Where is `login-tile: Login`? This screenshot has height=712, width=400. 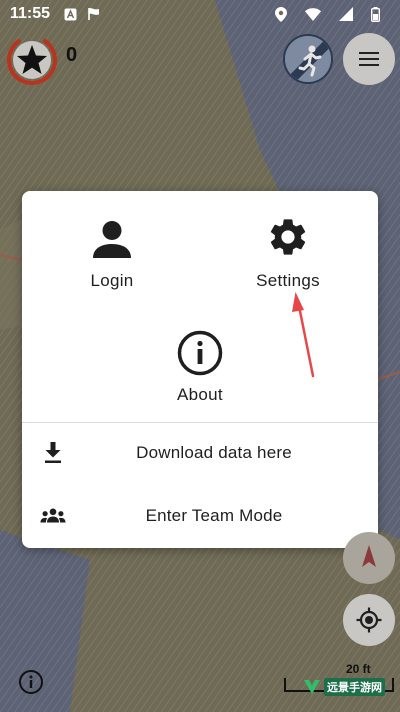 login-tile: Login is located at coordinates (112, 253).